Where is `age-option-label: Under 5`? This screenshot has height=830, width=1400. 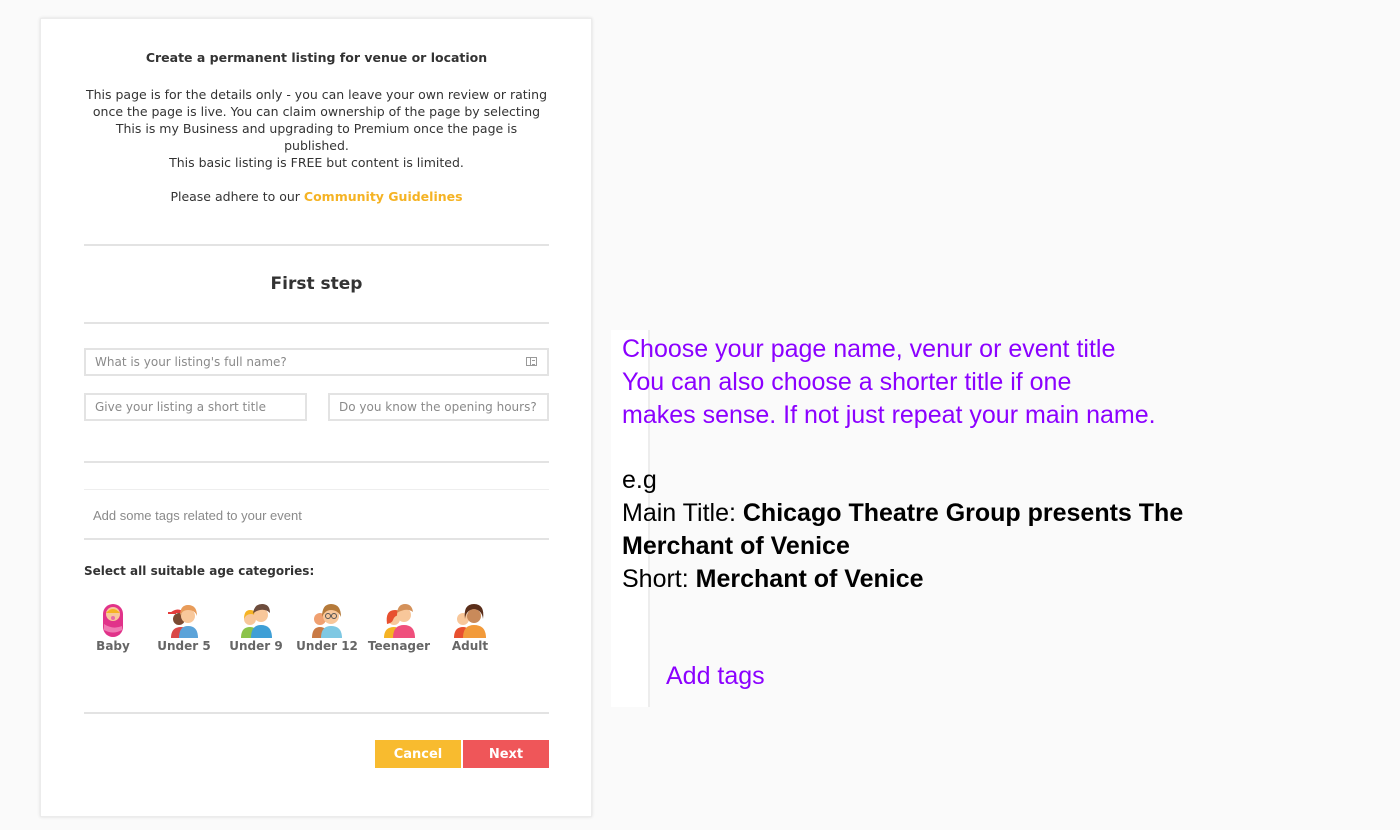 age-option-label: Under 5 is located at coordinates (184, 646).